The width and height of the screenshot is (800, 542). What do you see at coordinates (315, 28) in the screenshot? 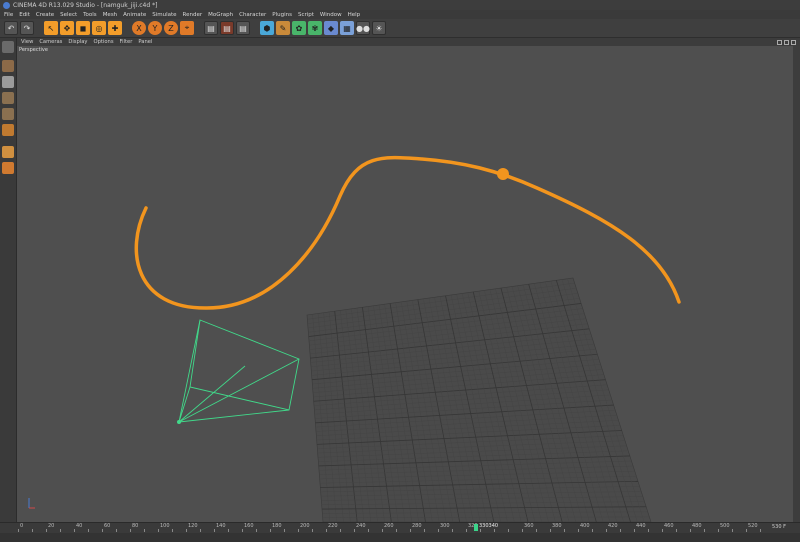
I see `array-icon: ✾` at bounding box center [315, 28].